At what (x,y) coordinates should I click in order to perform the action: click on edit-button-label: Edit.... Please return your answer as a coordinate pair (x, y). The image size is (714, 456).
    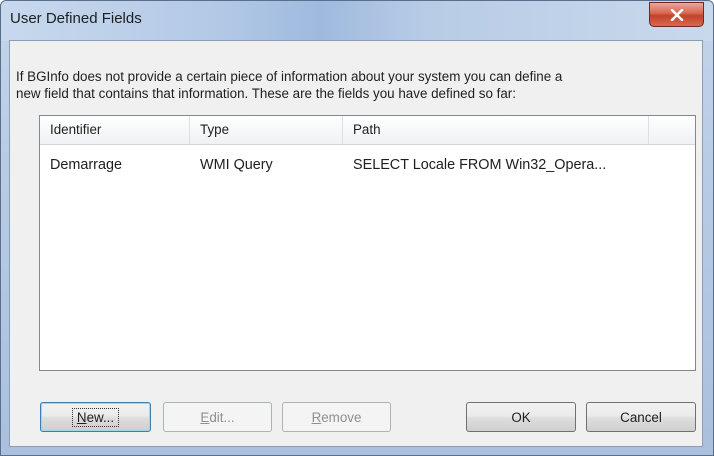
    Looking at the image, I should click on (217, 417).